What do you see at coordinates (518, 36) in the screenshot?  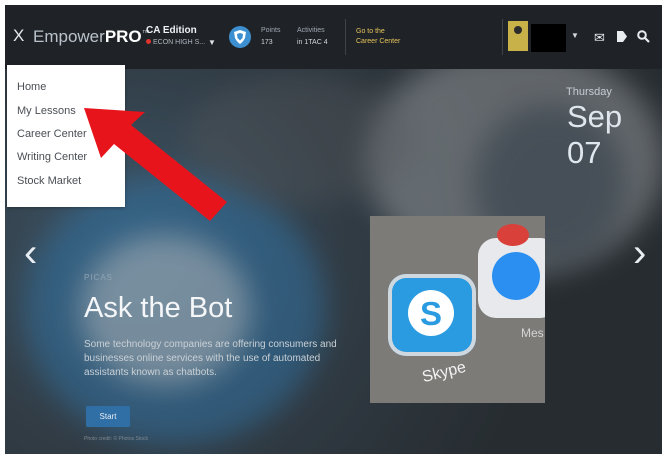 I see `avatar` at bounding box center [518, 36].